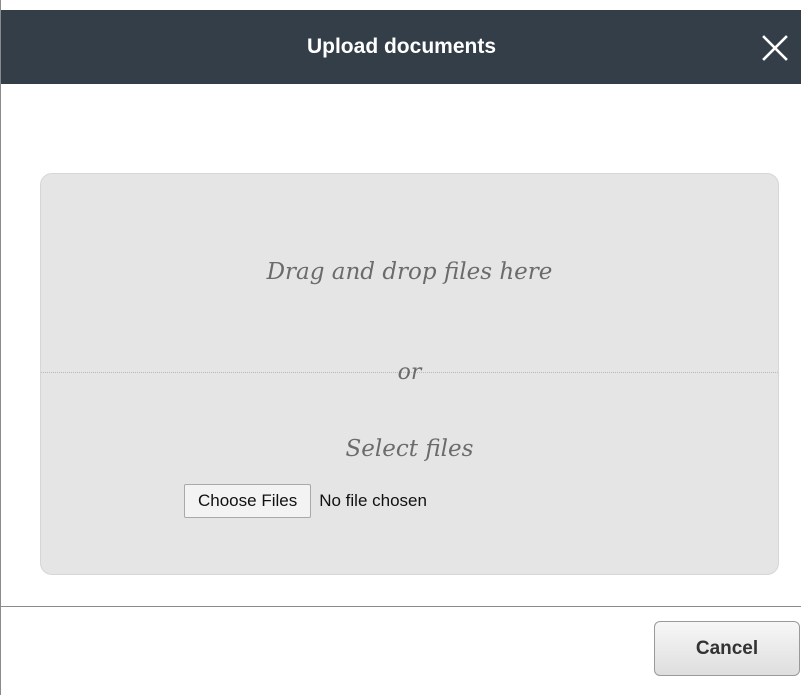  What do you see at coordinates (373, 500) in the screenshot?
I see `file-status-text: No file chosen` at bounding box center [373, 500].